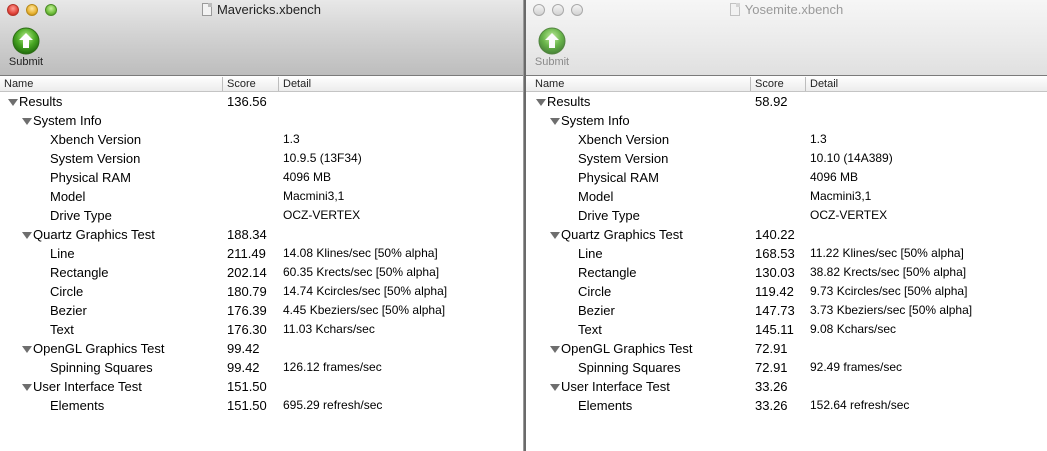 The height and width of the screenshot is (451, 1047). What do you see at coordinates (261, 38) in the screenshot?
I see `window-titlebar: Mavericks.xbench Submit` at bounding box center [261, 38].